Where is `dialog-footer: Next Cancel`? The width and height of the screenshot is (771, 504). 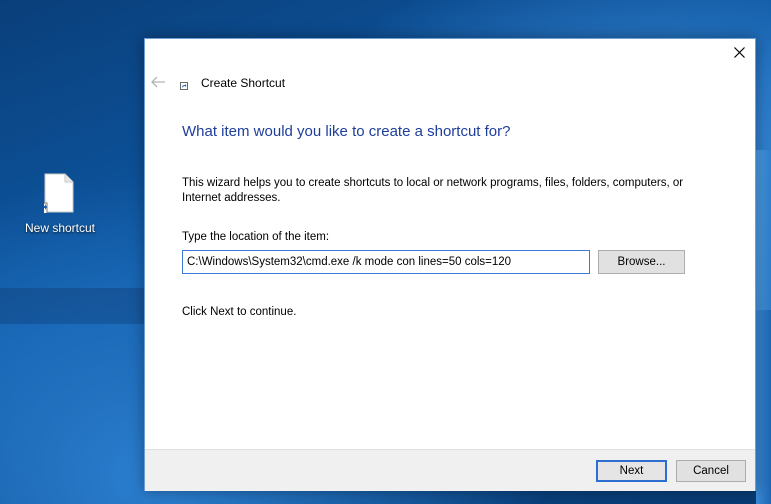
dialog-footer: Next Cancel is located at coordinates (450, 470).